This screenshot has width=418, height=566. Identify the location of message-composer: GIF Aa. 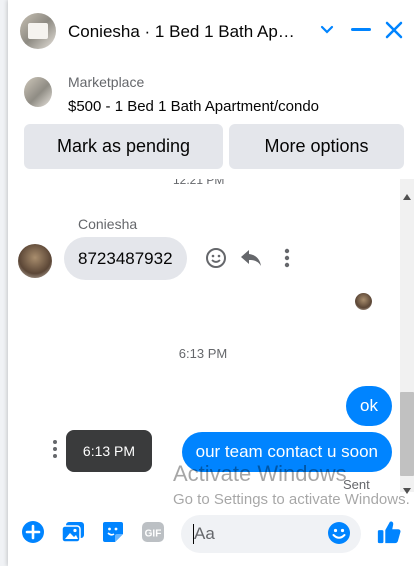
(213, 536).